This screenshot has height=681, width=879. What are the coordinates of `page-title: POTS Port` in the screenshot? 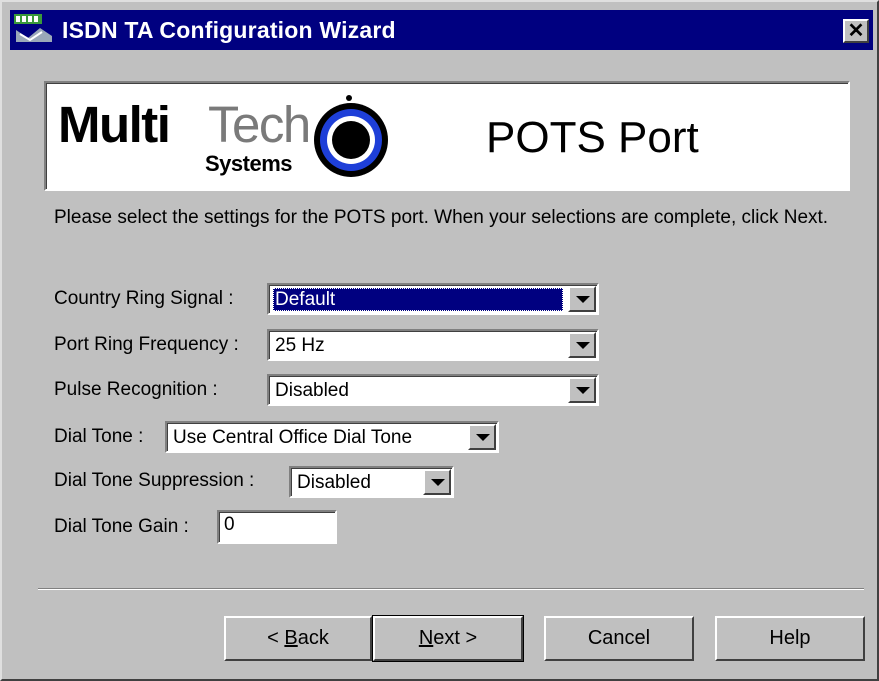 It's located at (592, 137).